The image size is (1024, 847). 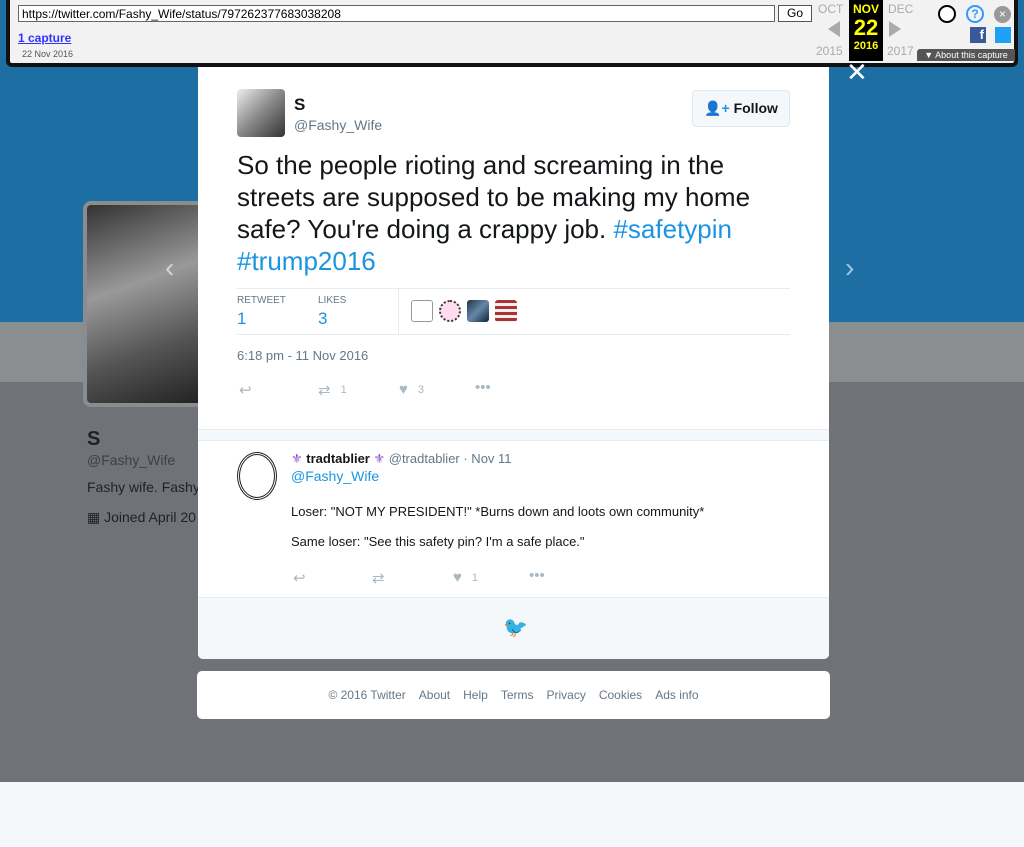 I want to click on author-name: S, so click(x=299, y=105).